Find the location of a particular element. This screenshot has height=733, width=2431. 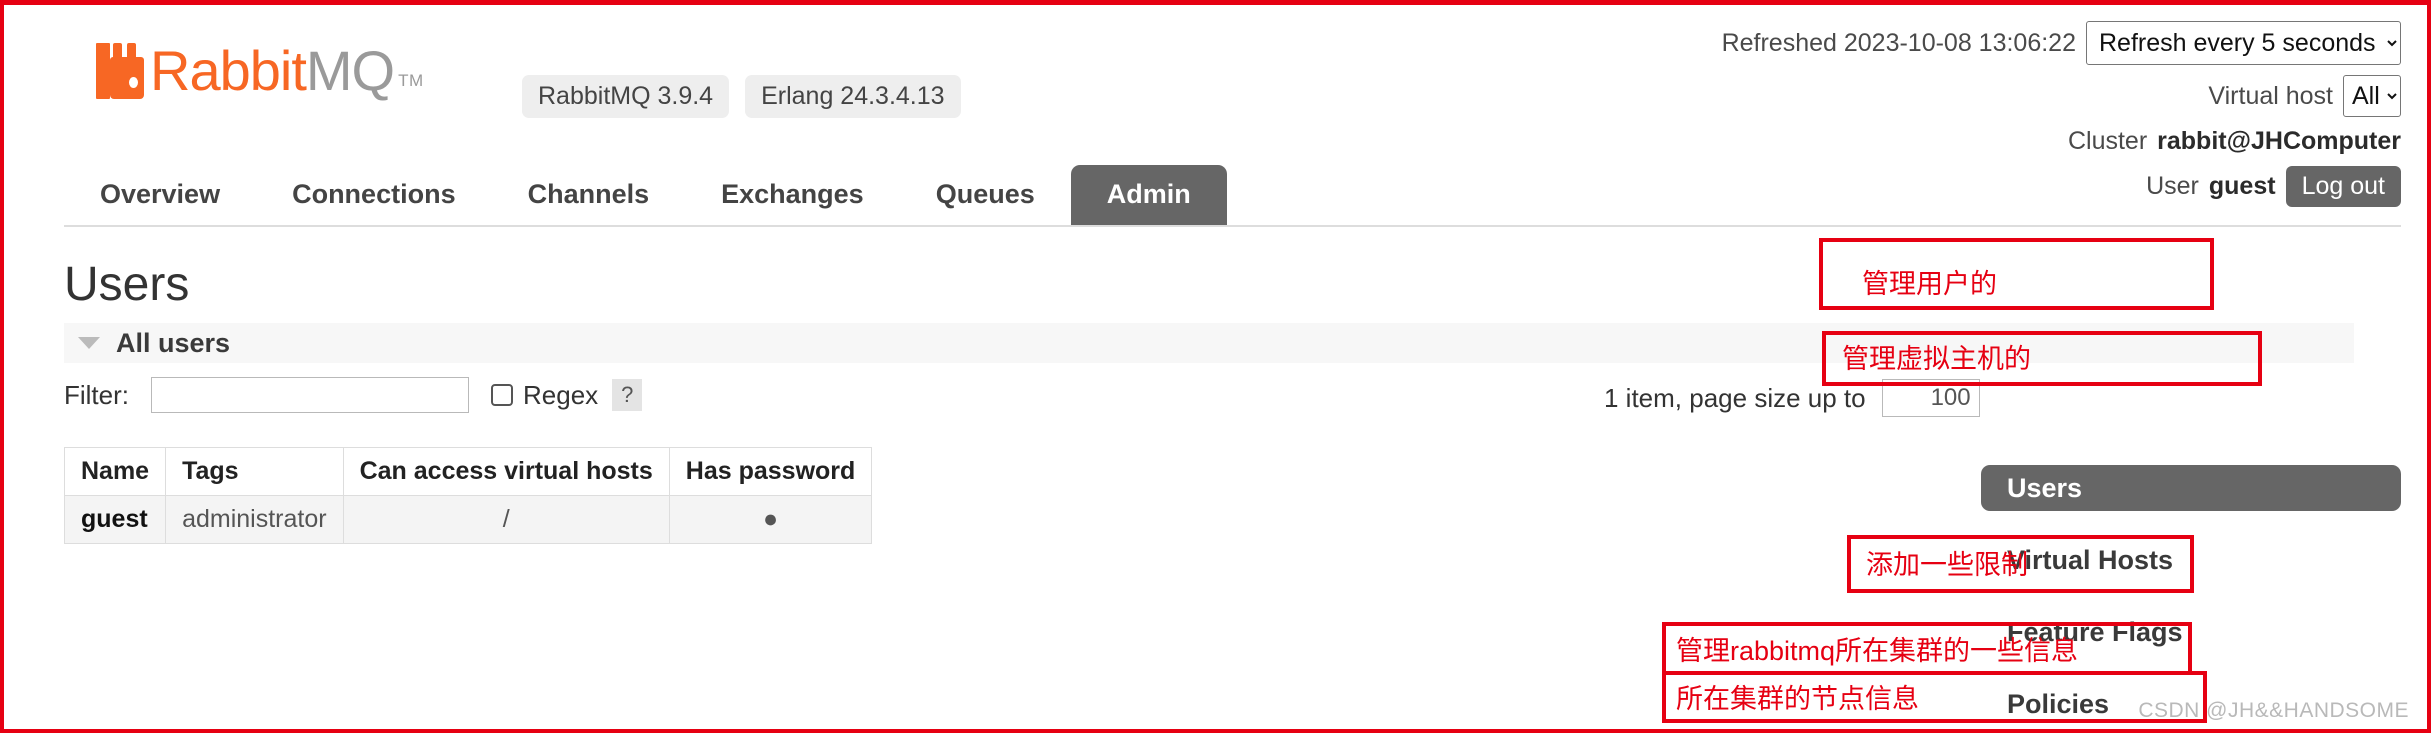

page-size-input is located at coordinates (1930, 398).